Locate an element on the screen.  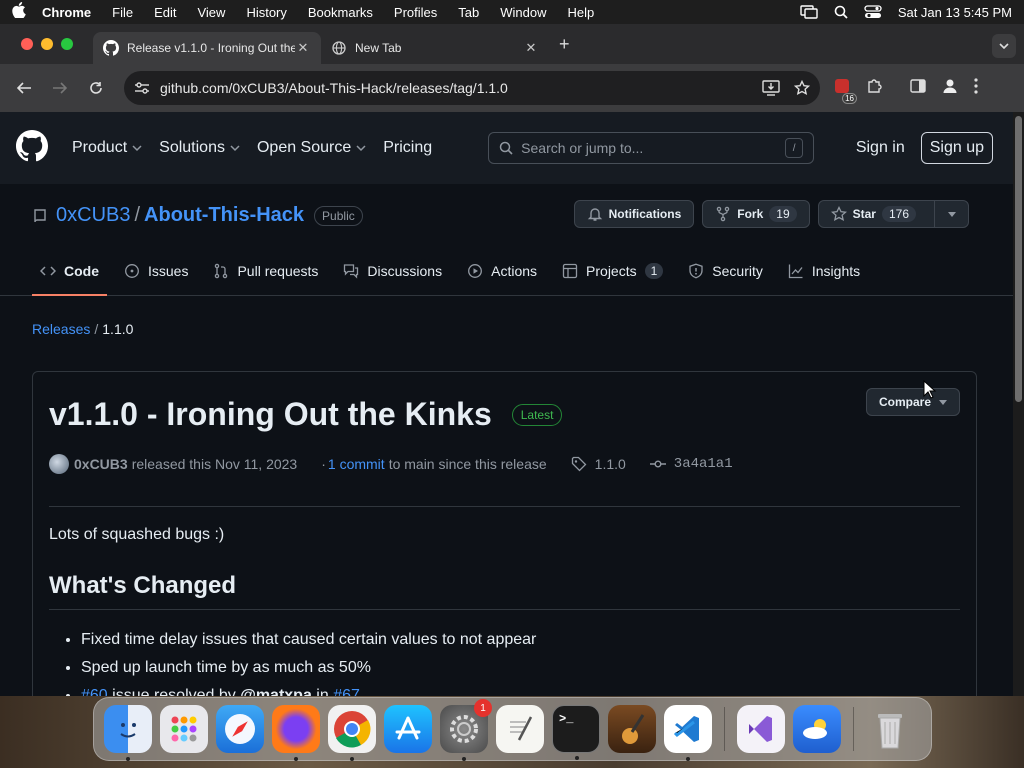
browser-tab-release: Release v1.1.0 - Ironing Out the Kinks ✕ is located at coordinates (207, 48).